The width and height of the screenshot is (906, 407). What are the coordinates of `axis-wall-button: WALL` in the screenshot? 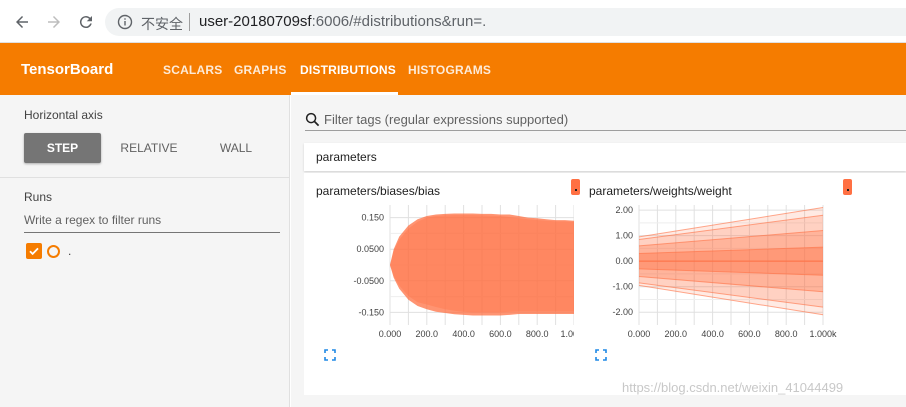 It's located at (236, 148).